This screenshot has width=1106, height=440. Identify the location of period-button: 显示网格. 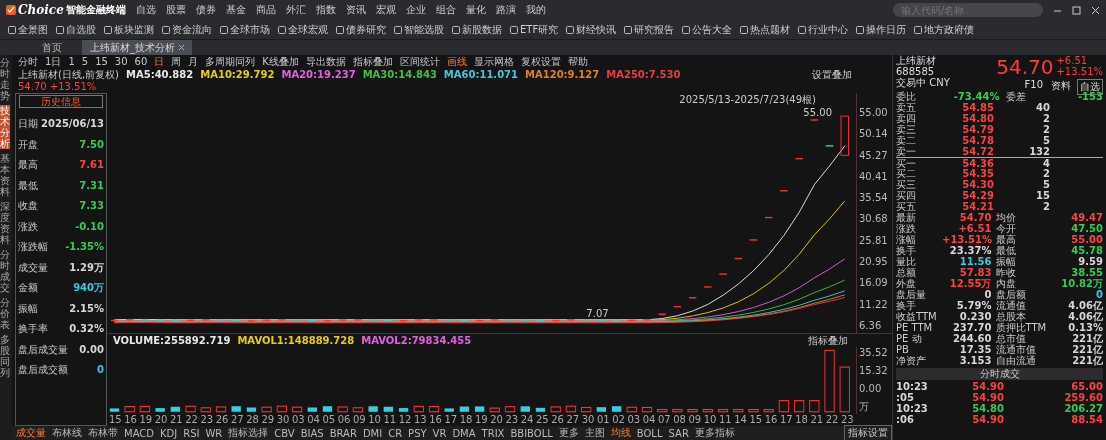
(493, 61).